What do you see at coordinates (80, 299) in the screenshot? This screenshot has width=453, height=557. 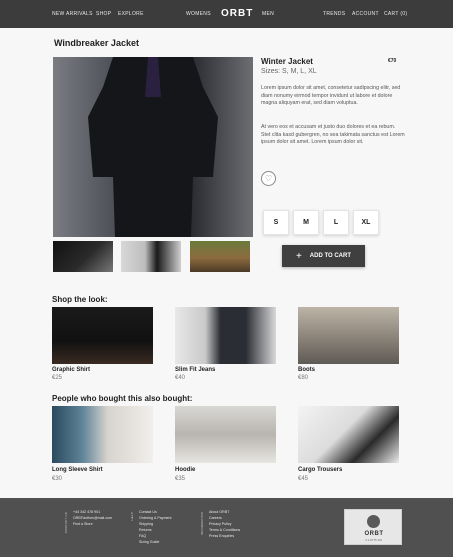 I see `shop-look-title: Shop the look:` at bounding box center [80, 299].